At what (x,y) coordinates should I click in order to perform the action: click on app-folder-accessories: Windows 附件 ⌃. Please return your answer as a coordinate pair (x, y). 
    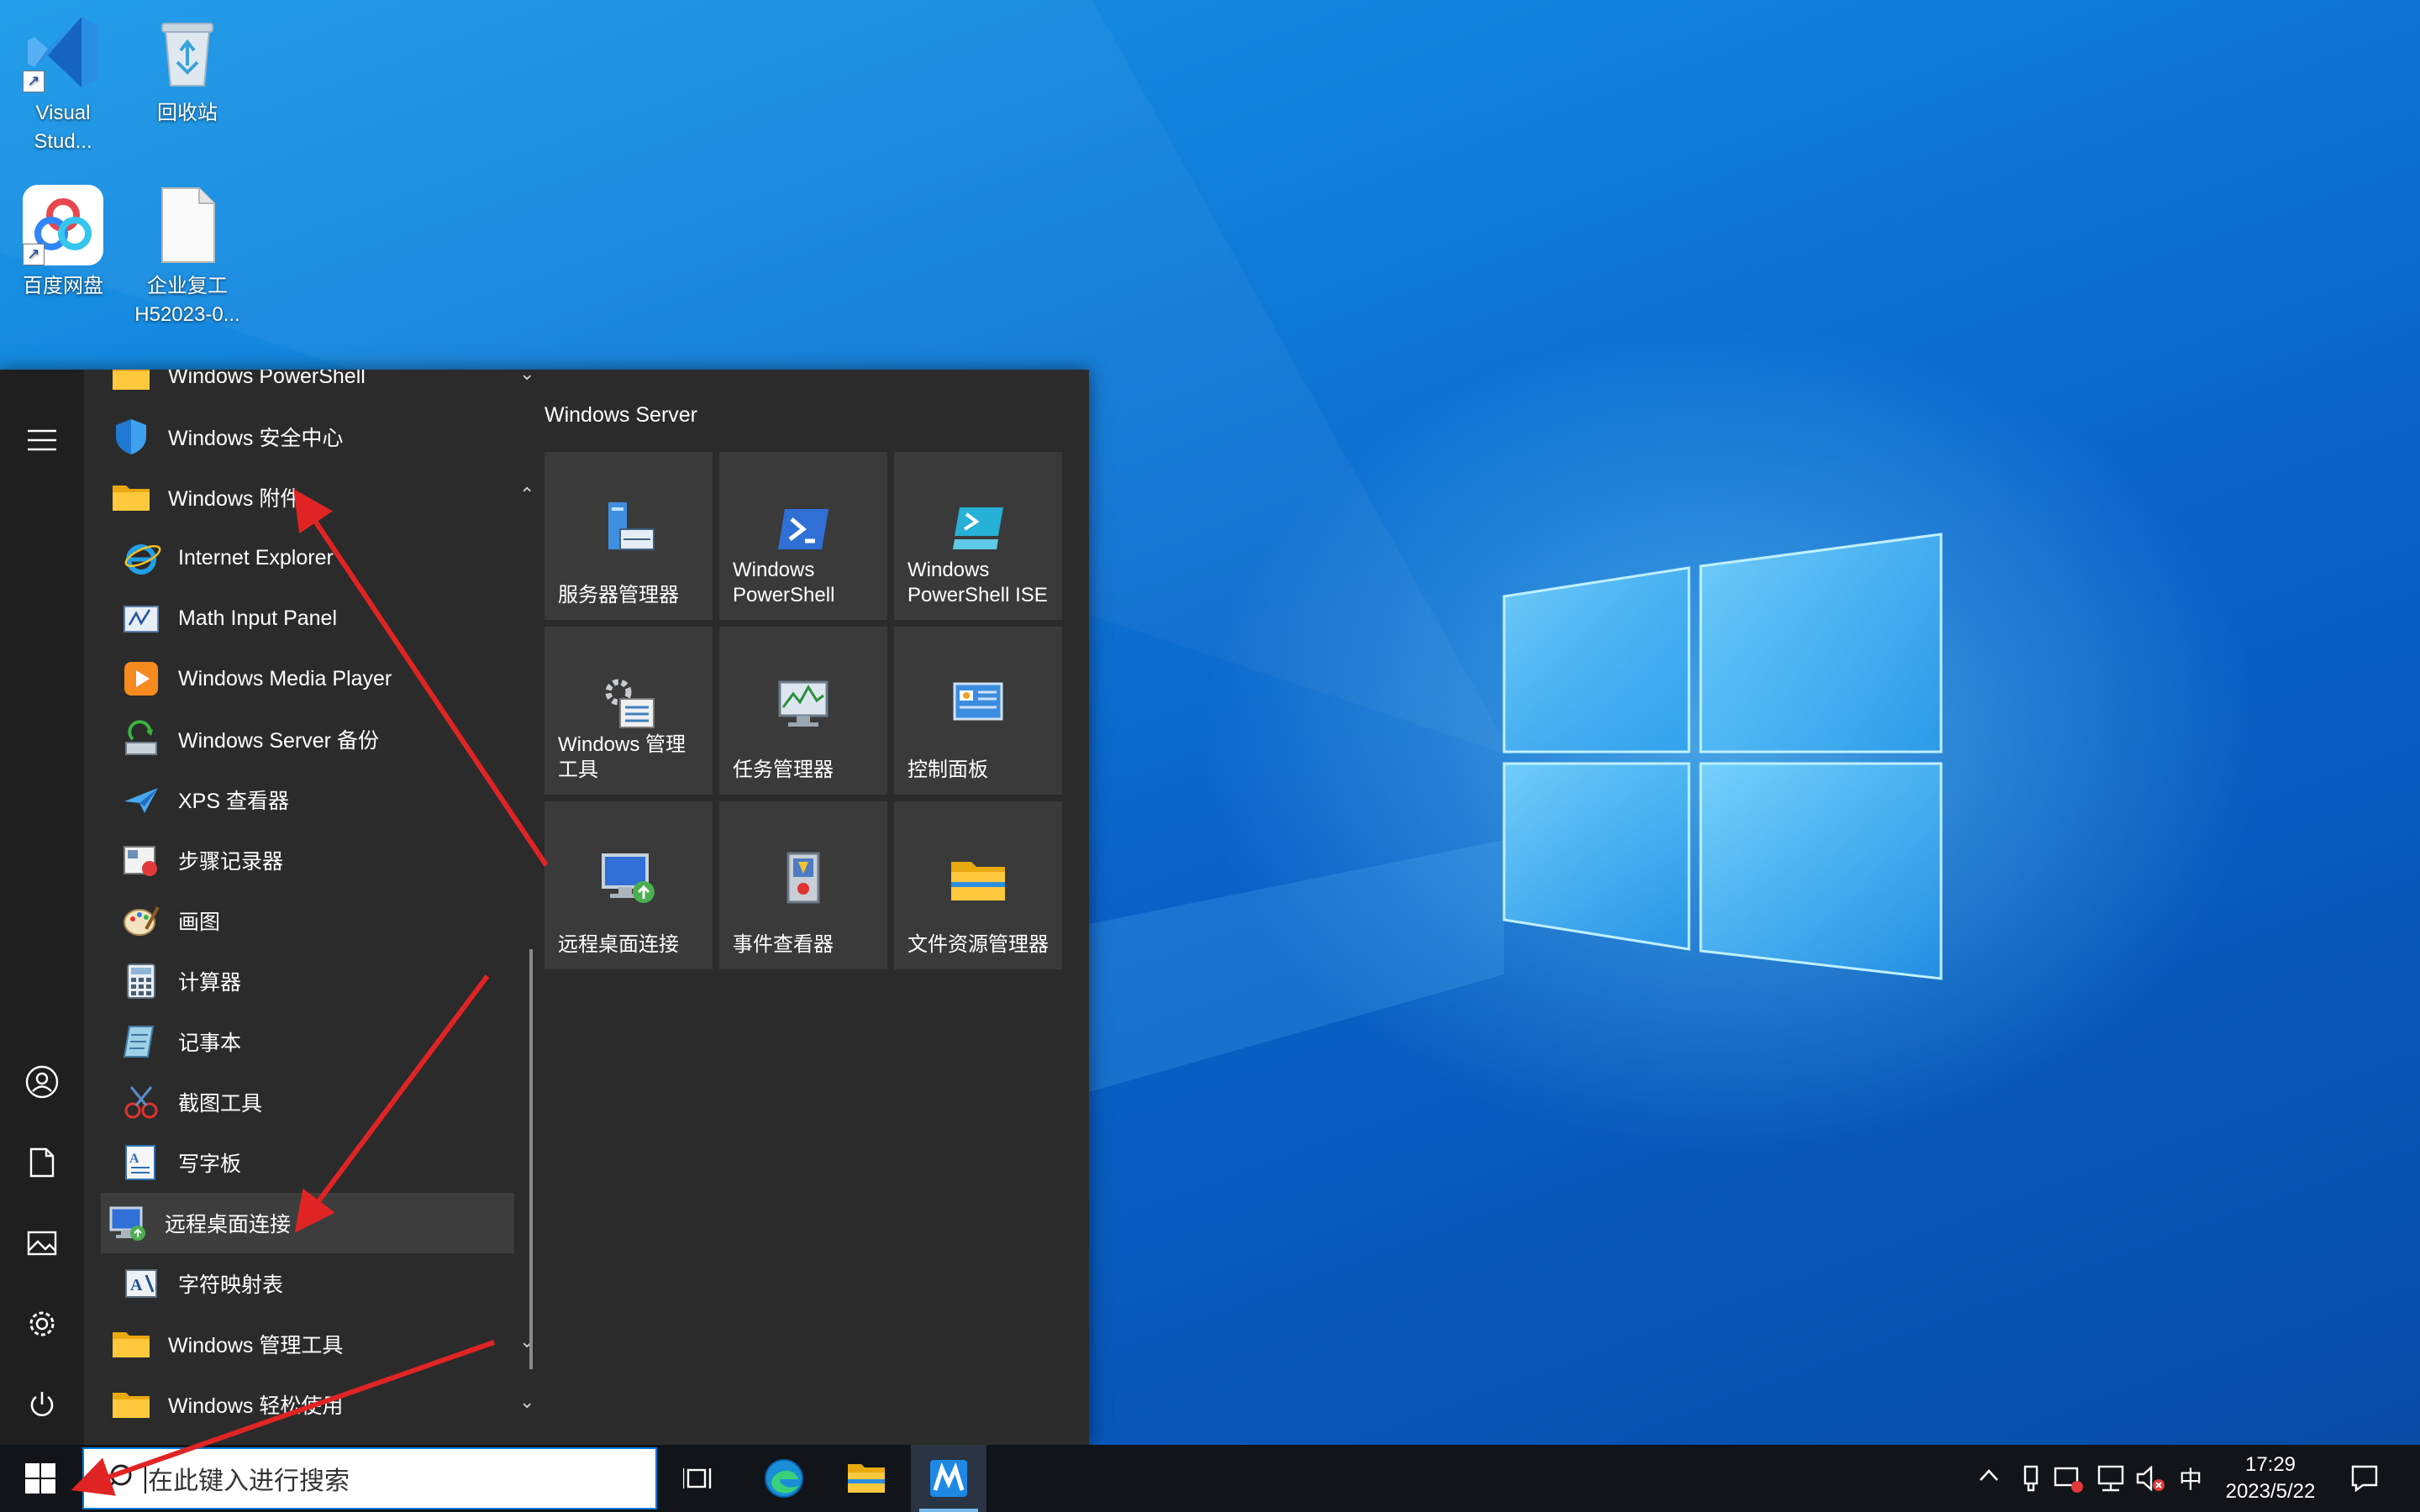
    Looking at the image, I should click on (319, 497).